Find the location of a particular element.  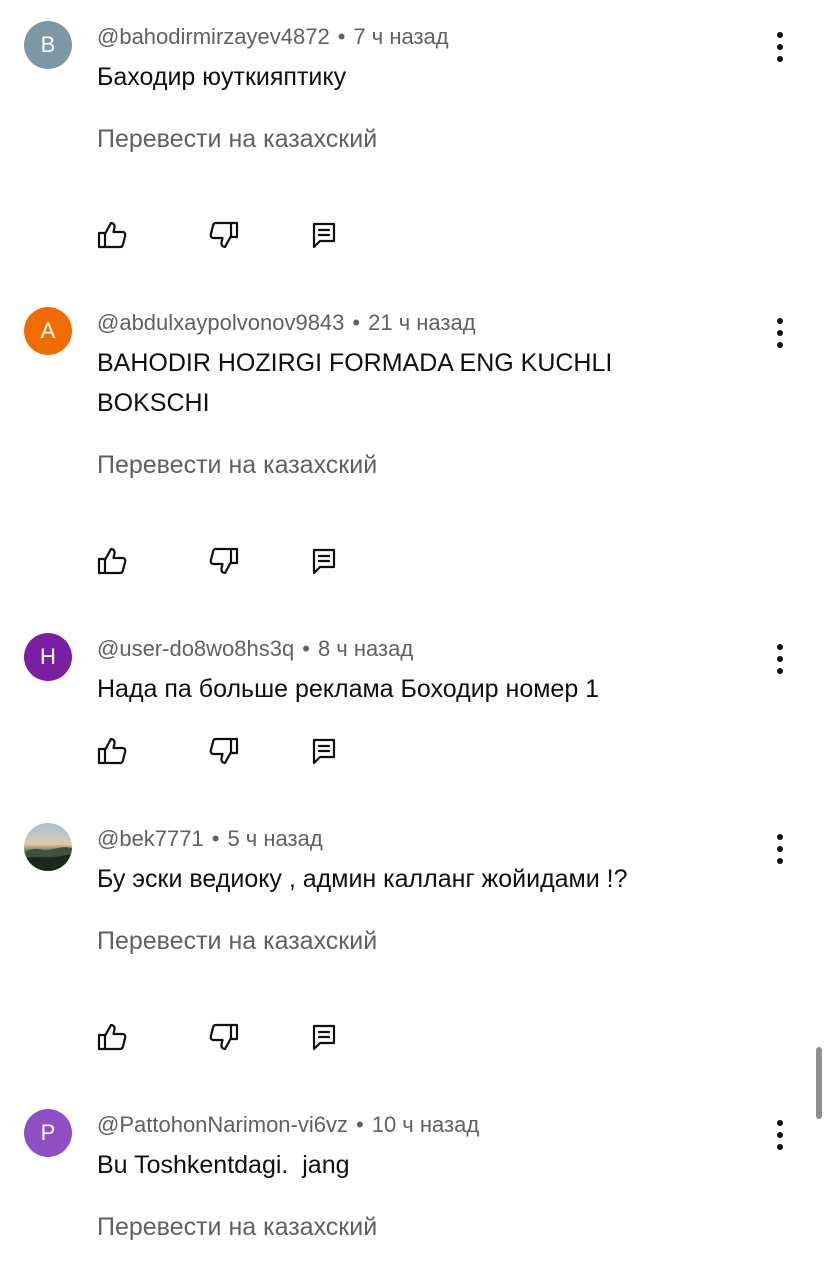

author-name: @user-do8wo8hs3q is located at coordinates (195, 648).